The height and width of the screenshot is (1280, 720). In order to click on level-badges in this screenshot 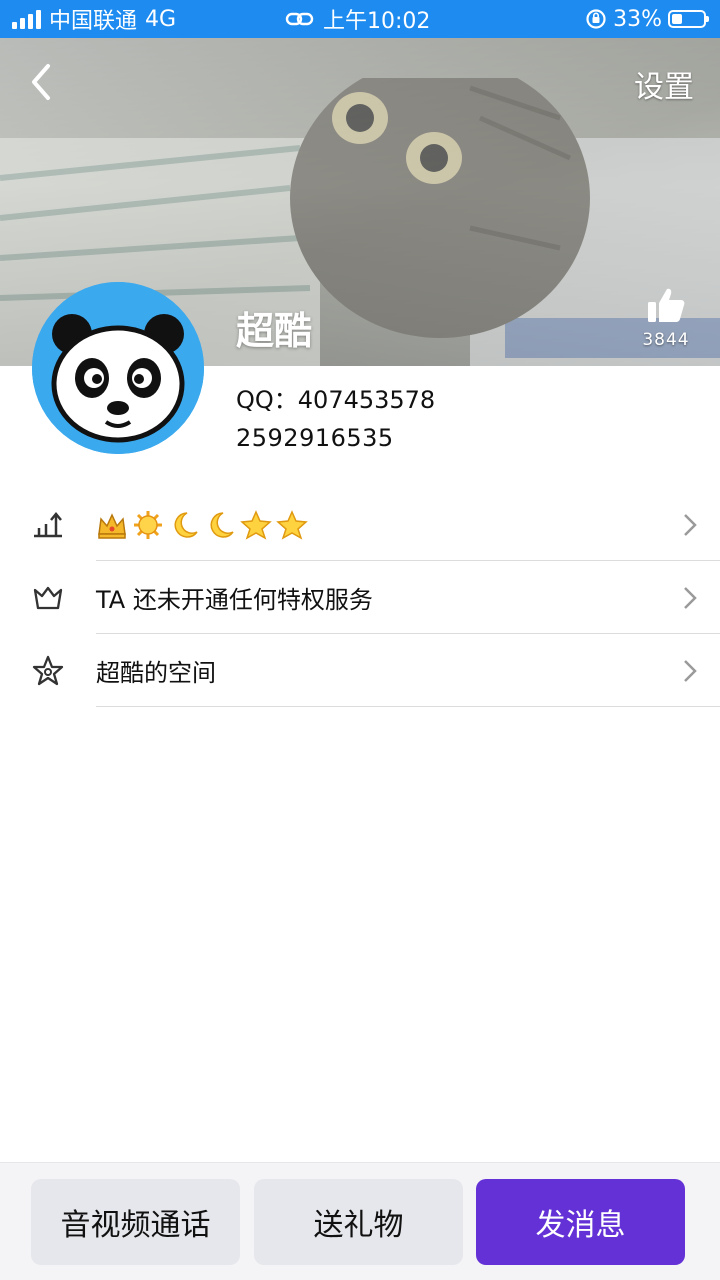, I will do `click(378, 524)`.